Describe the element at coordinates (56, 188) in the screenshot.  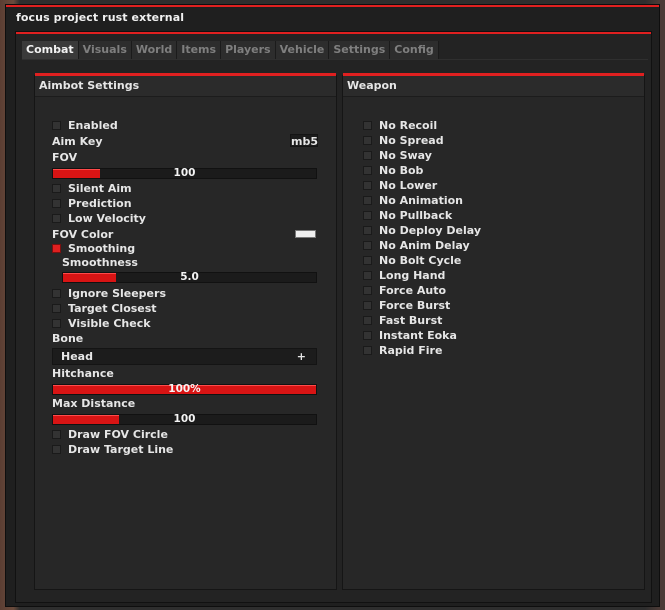
I see `silent-aim-checkbox` at that location.